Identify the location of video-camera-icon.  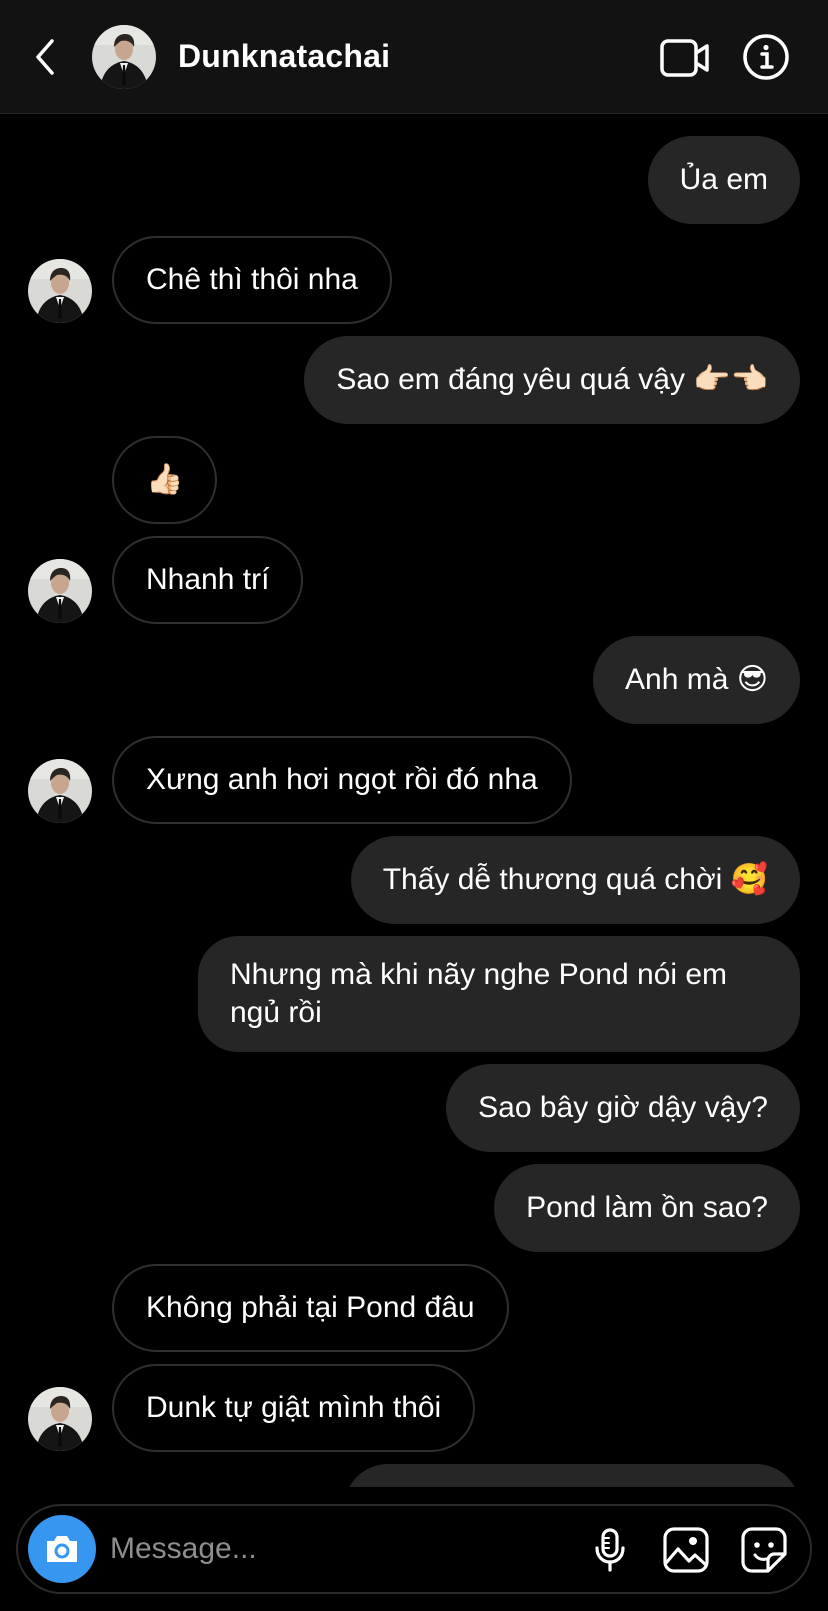
(684, 58).